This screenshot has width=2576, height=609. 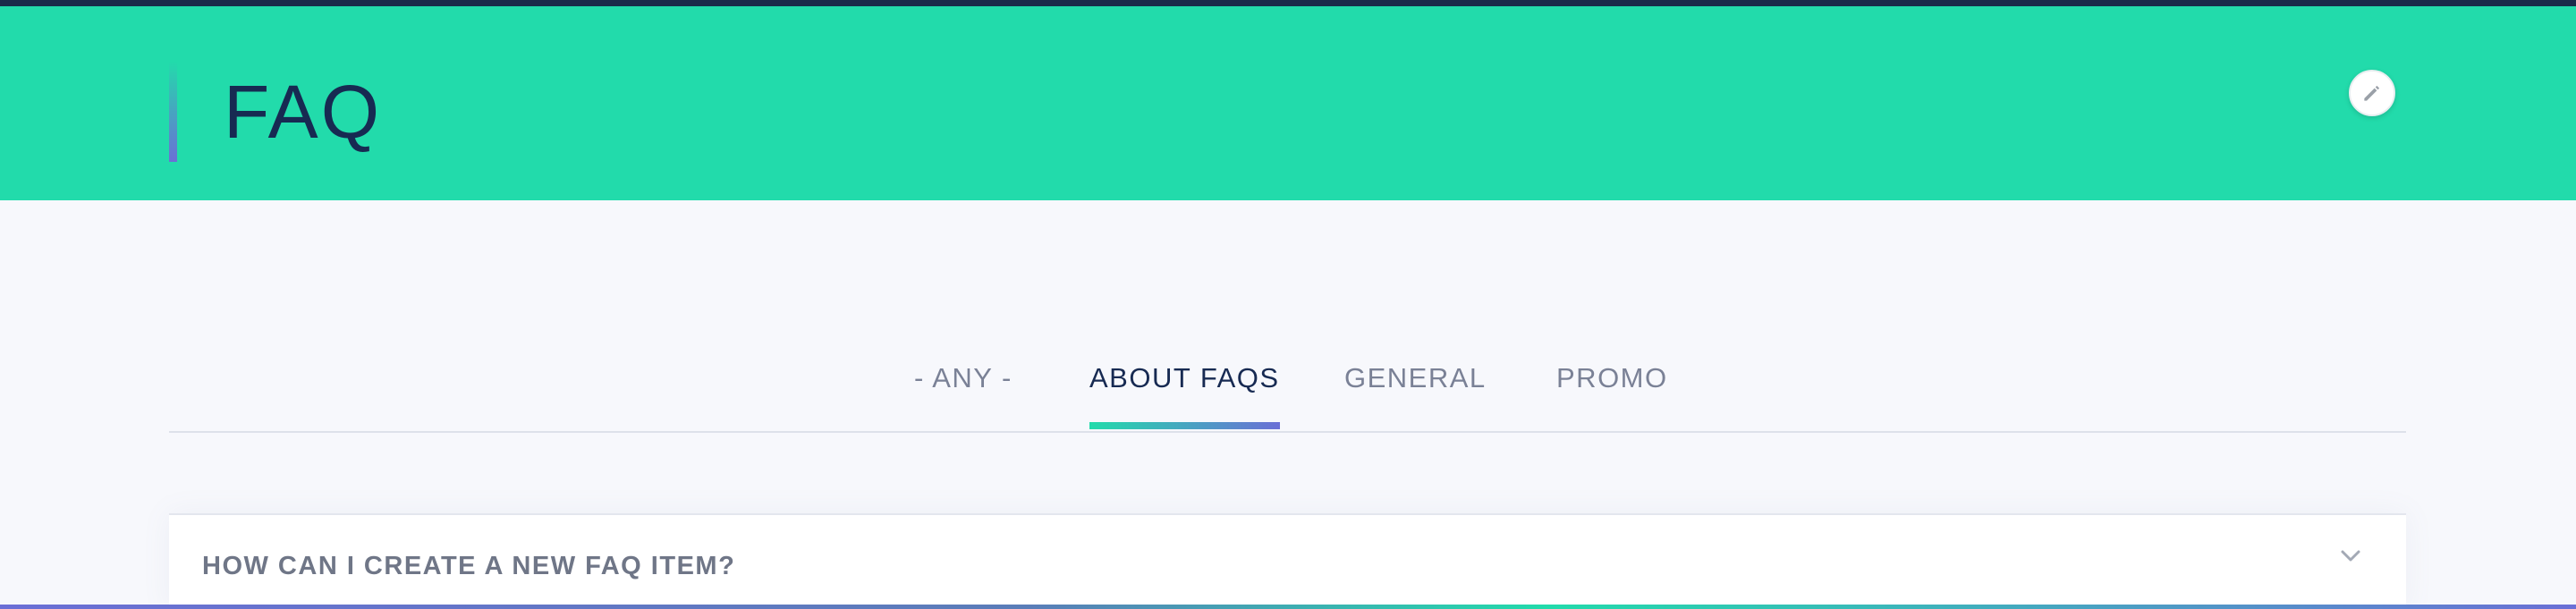 I want to click on tab-general: GENERAL, so click(x=1415, y=389).